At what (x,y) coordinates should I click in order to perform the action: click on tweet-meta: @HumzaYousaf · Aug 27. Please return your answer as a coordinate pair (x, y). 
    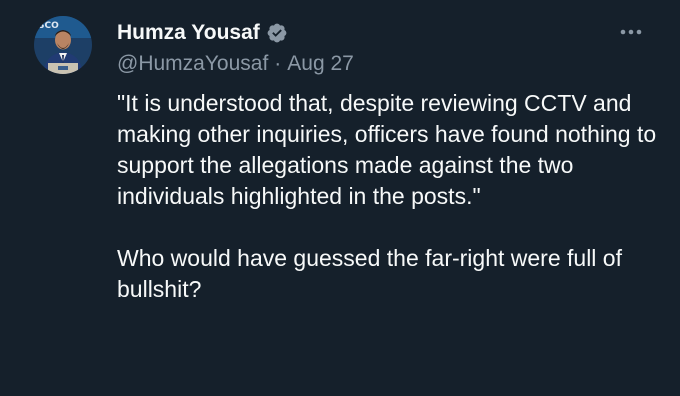
    Looking at the image, I should click on (235, 64).